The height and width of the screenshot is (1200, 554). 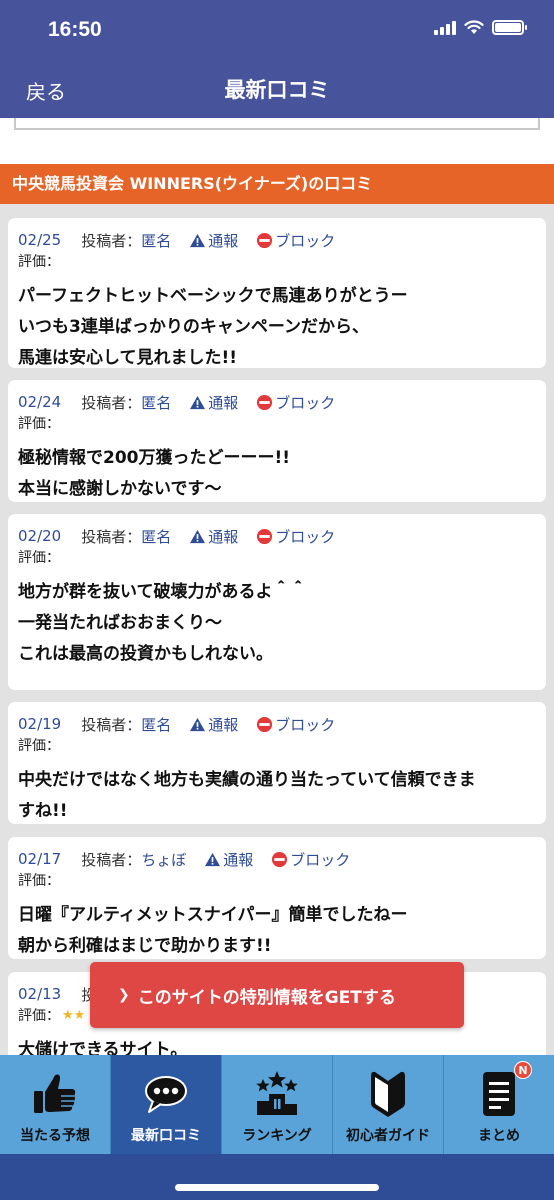 I want to click on review-text: 日曜『アルティメットスナイパー』簡単でしたねー 朝から利確はまじで助かります!!, so click(x=213, y=930).